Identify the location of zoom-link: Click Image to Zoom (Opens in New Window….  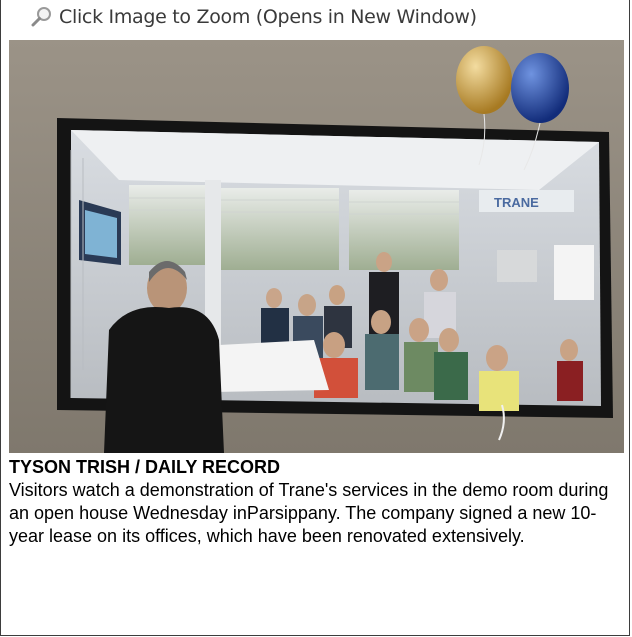
(254, 17).